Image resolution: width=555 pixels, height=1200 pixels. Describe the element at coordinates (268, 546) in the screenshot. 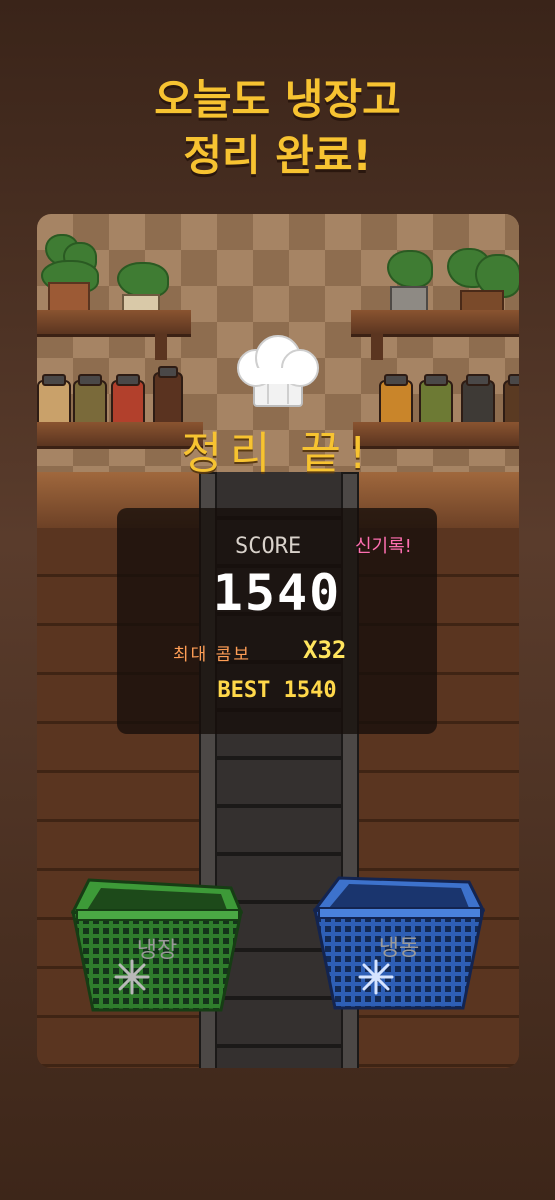

I see `score-label: SCORE` at that location.